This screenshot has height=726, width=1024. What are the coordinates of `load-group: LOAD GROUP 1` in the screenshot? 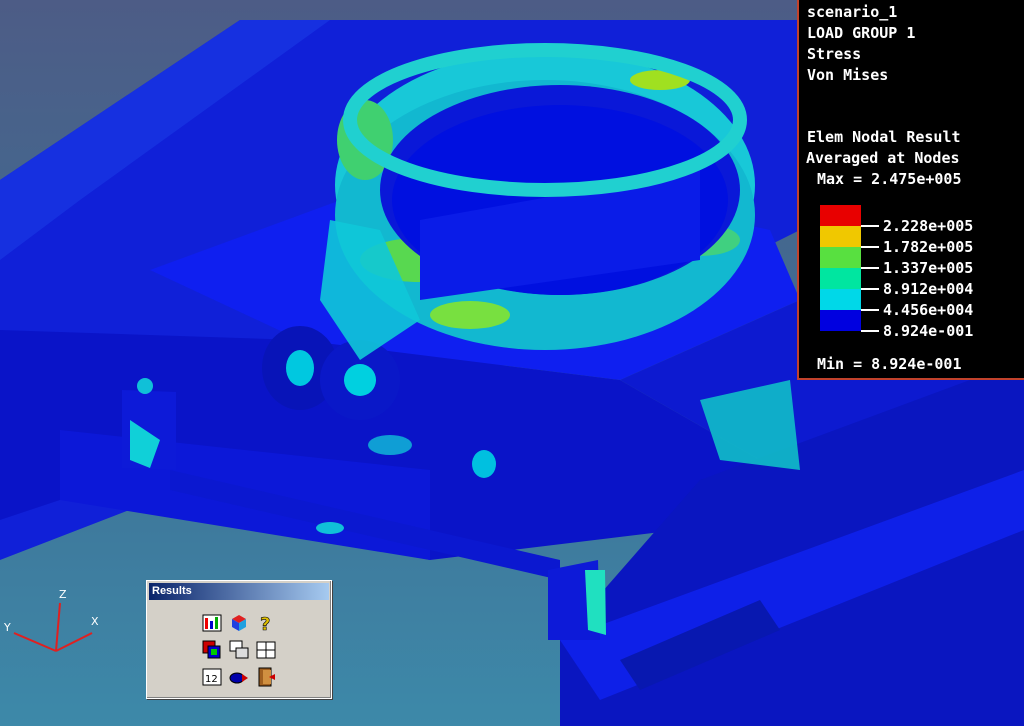 It's located at (861, 33).